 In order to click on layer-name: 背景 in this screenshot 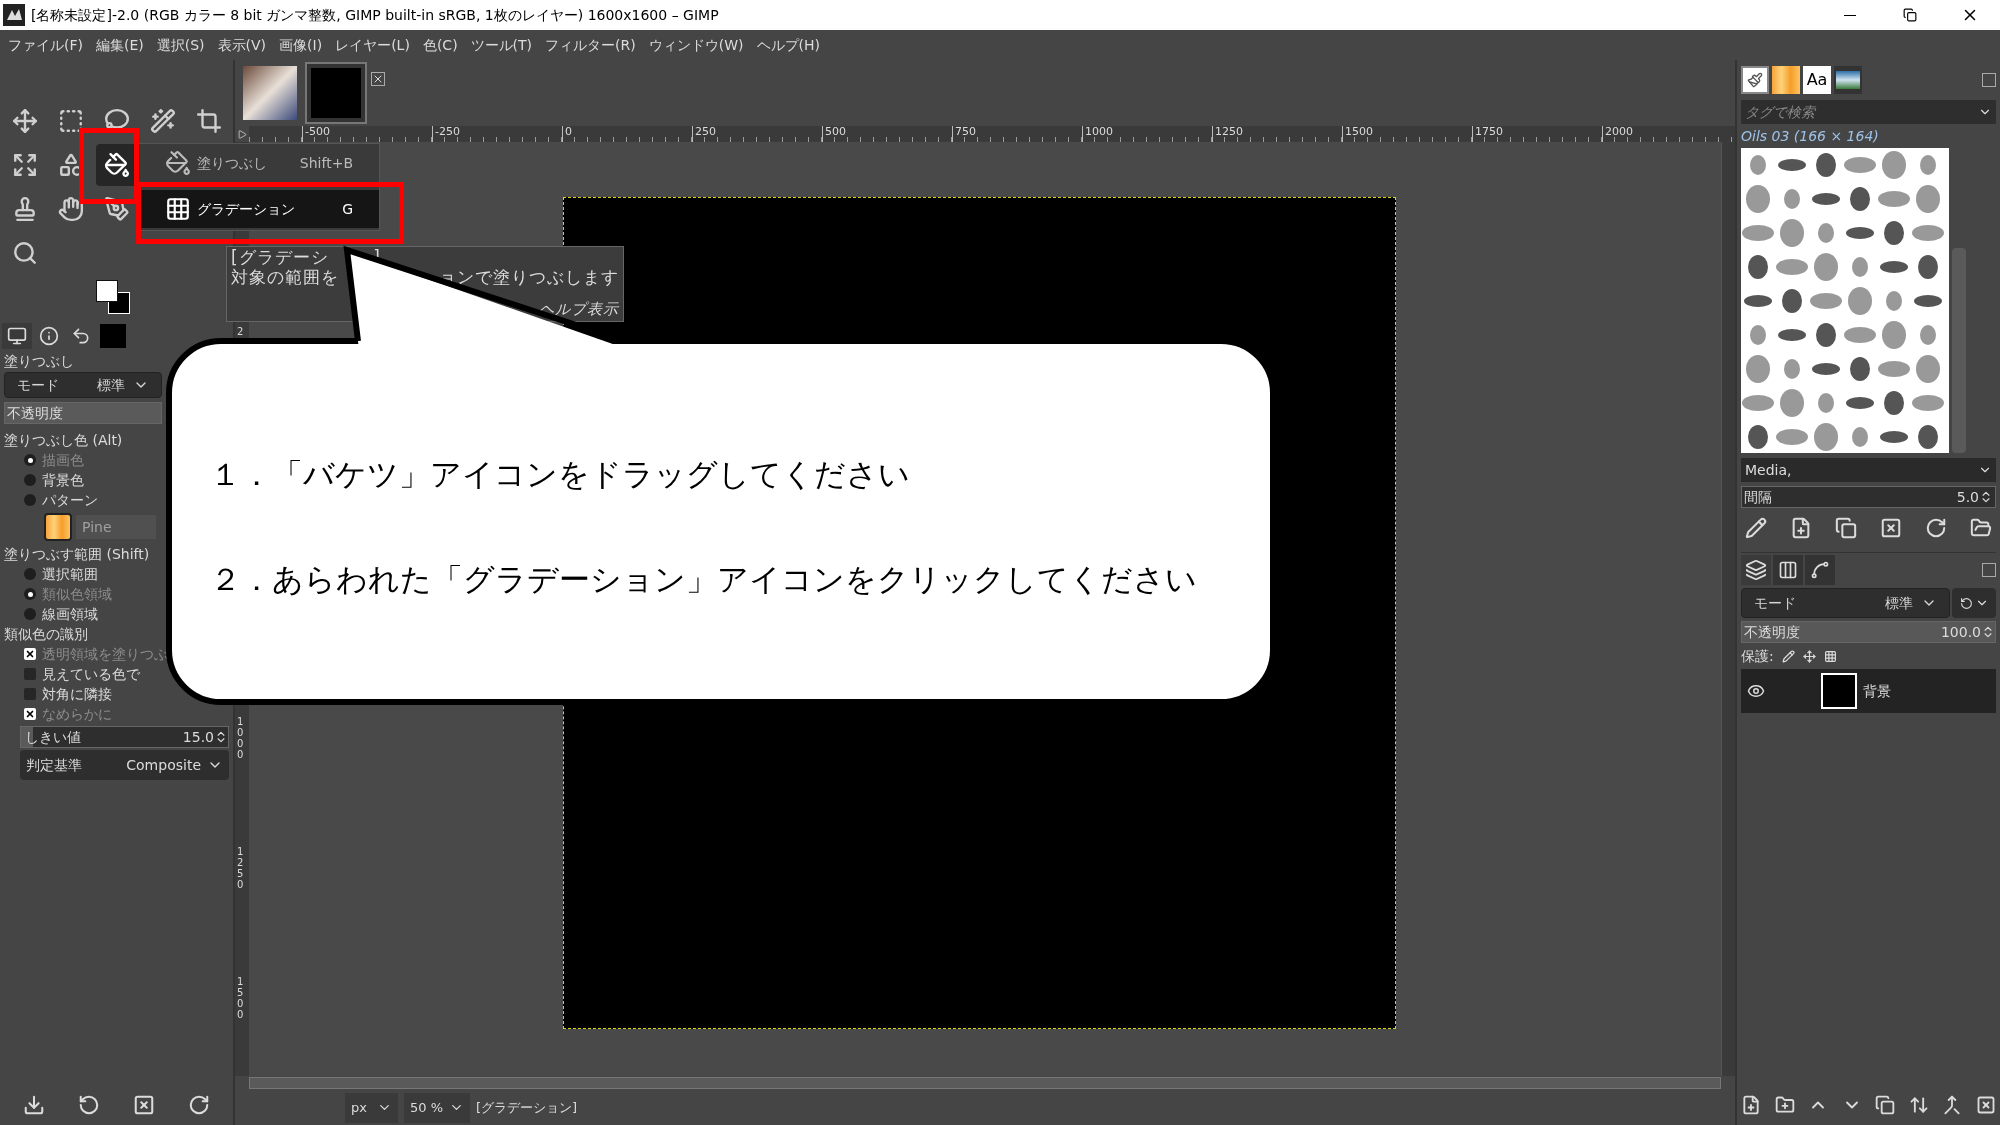, I will do `click(1877, 691)`.